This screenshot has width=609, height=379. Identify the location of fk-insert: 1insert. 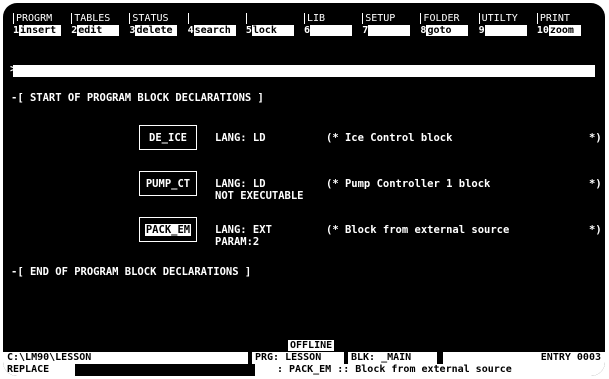
(42, 30).